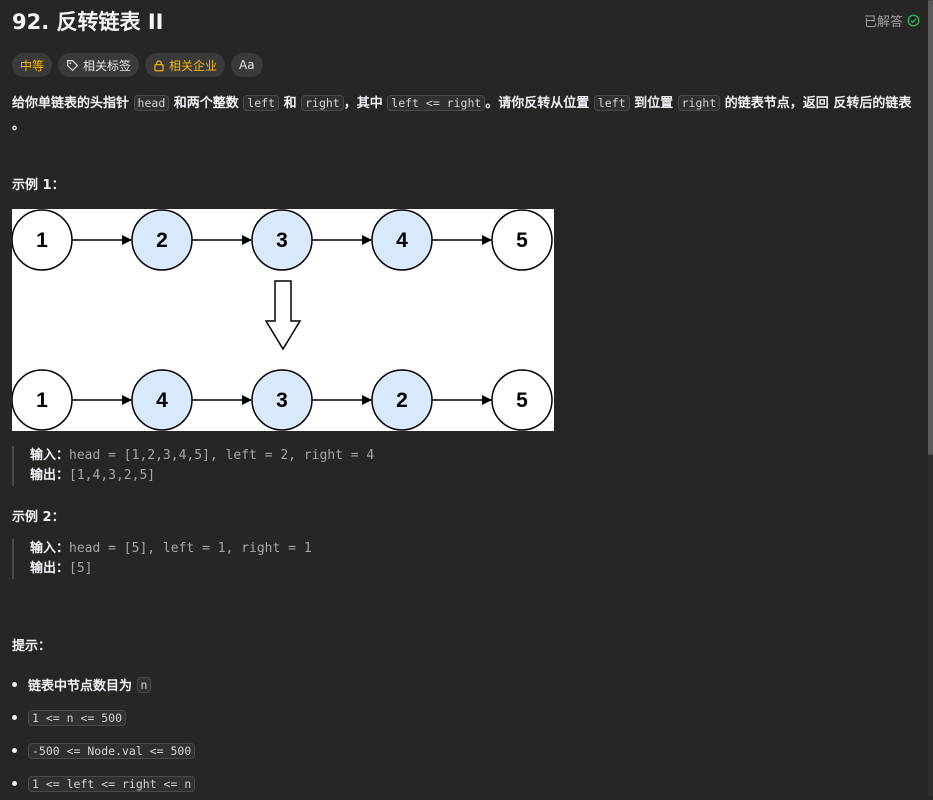 The width and height of the screenshot is (933, 800). I want to click on topics-tag-button: 相关标签, so click(99, 65).